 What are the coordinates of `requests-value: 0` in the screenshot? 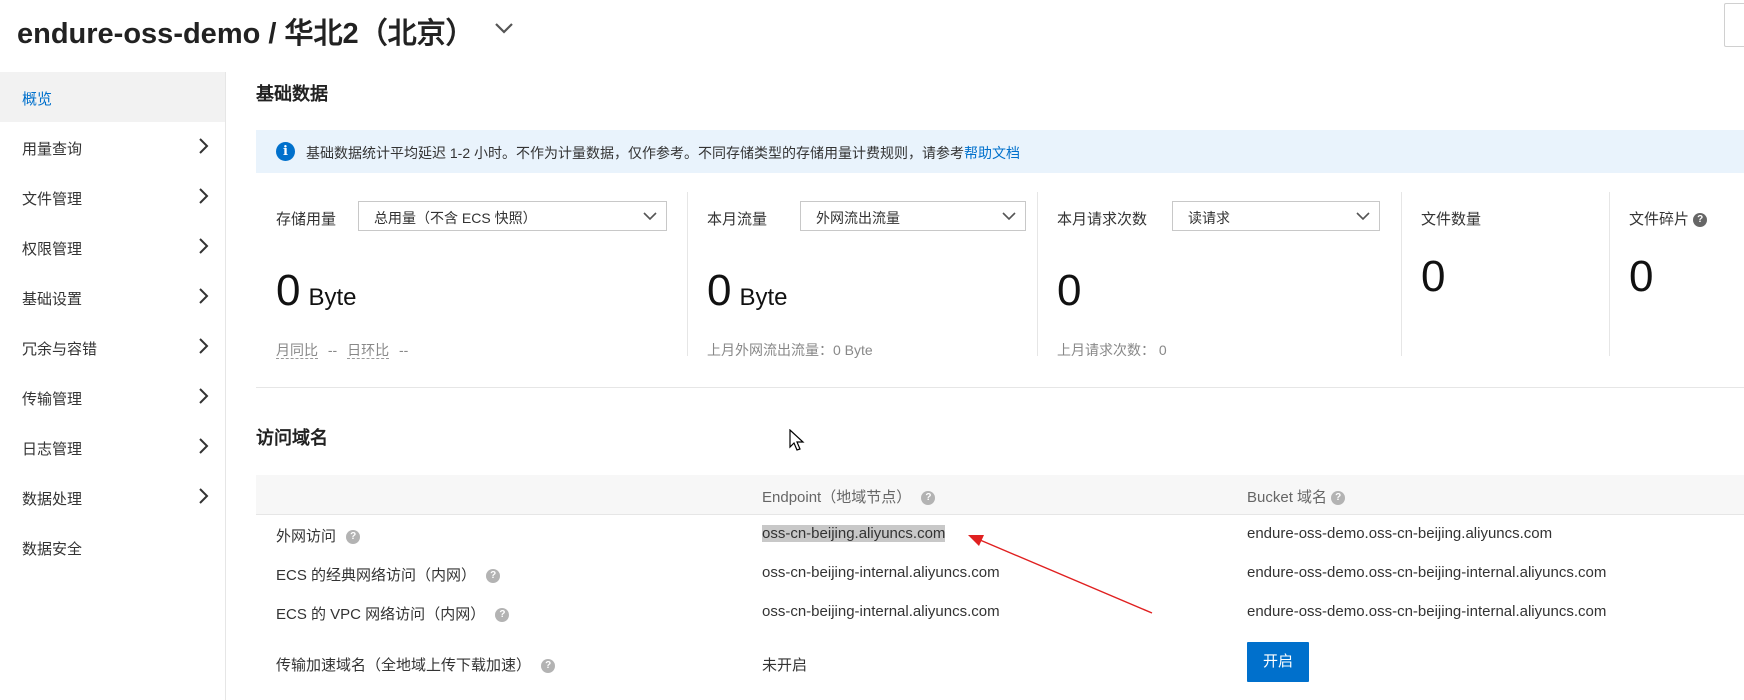 It's located at (1069, 290).